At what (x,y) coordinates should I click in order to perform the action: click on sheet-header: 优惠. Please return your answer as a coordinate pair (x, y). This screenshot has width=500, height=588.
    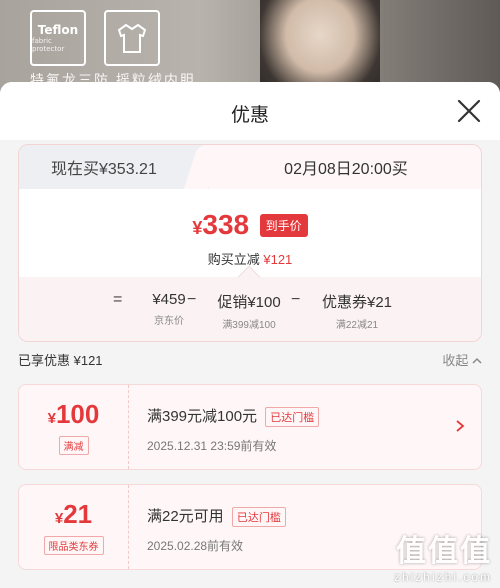
    Looking at the image, I should click on (250, 111).